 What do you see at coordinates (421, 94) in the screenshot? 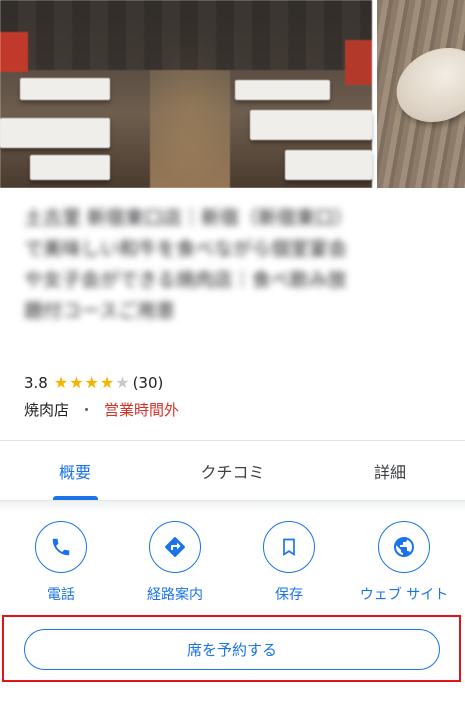
I see `food-dish-photo` at bounding box center [421, 94].